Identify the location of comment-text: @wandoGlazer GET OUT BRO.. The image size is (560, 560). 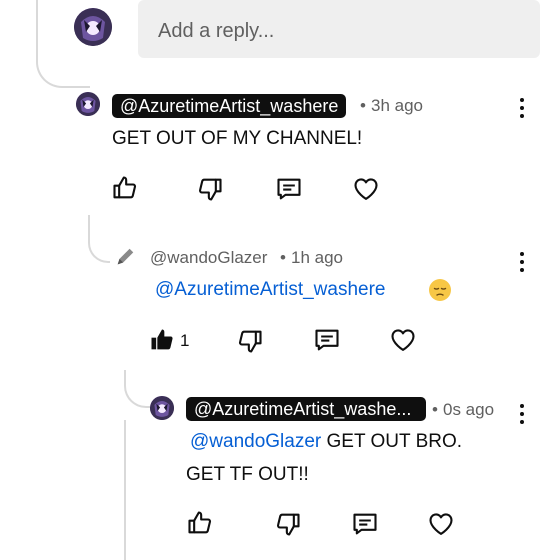
(326, 441).